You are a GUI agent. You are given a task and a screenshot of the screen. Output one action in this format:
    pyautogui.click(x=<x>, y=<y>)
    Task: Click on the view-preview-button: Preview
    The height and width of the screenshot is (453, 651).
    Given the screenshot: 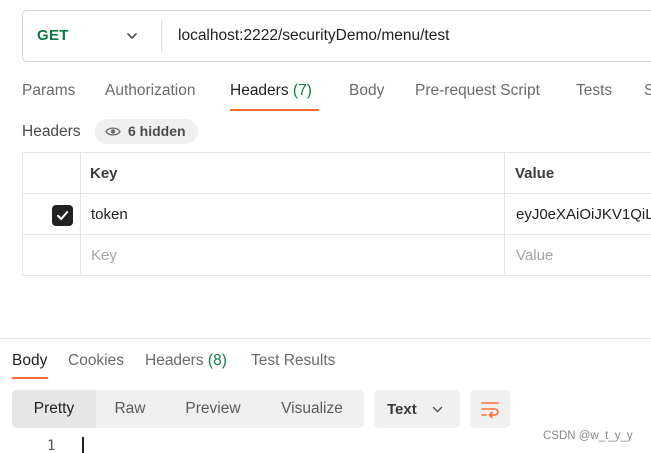 What is the action you would take?
    pyautogui.click(x=213, y=409)
    